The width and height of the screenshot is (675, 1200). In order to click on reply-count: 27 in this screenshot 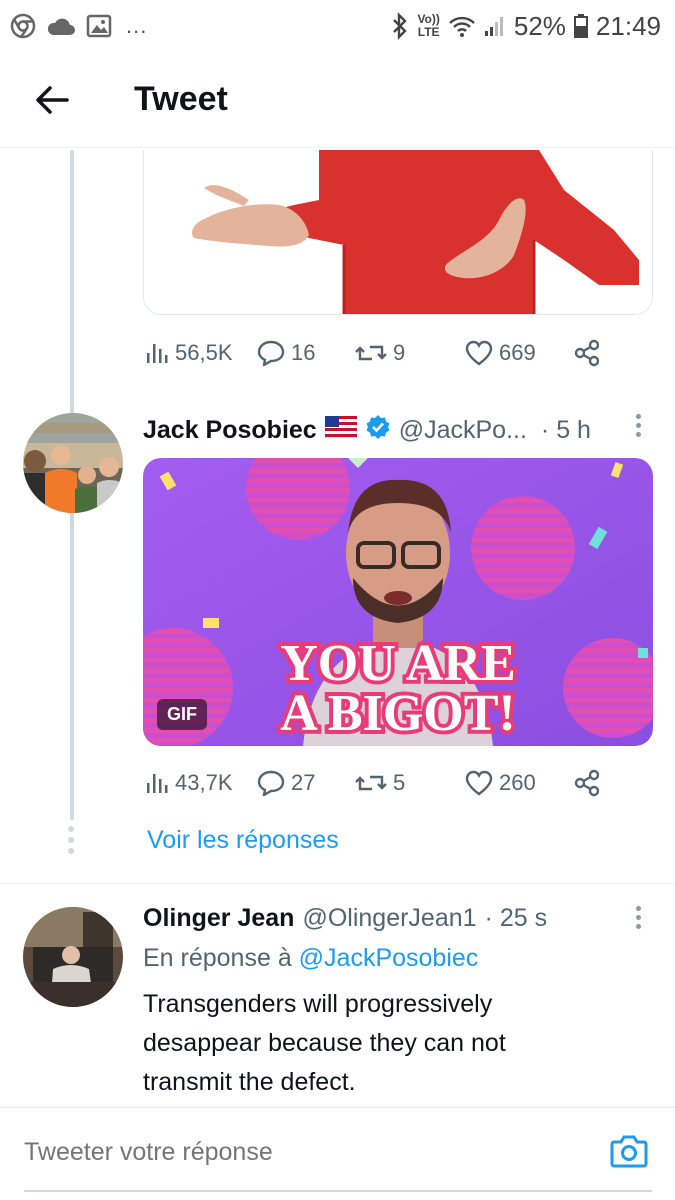, I will do `click(303, 782)`.